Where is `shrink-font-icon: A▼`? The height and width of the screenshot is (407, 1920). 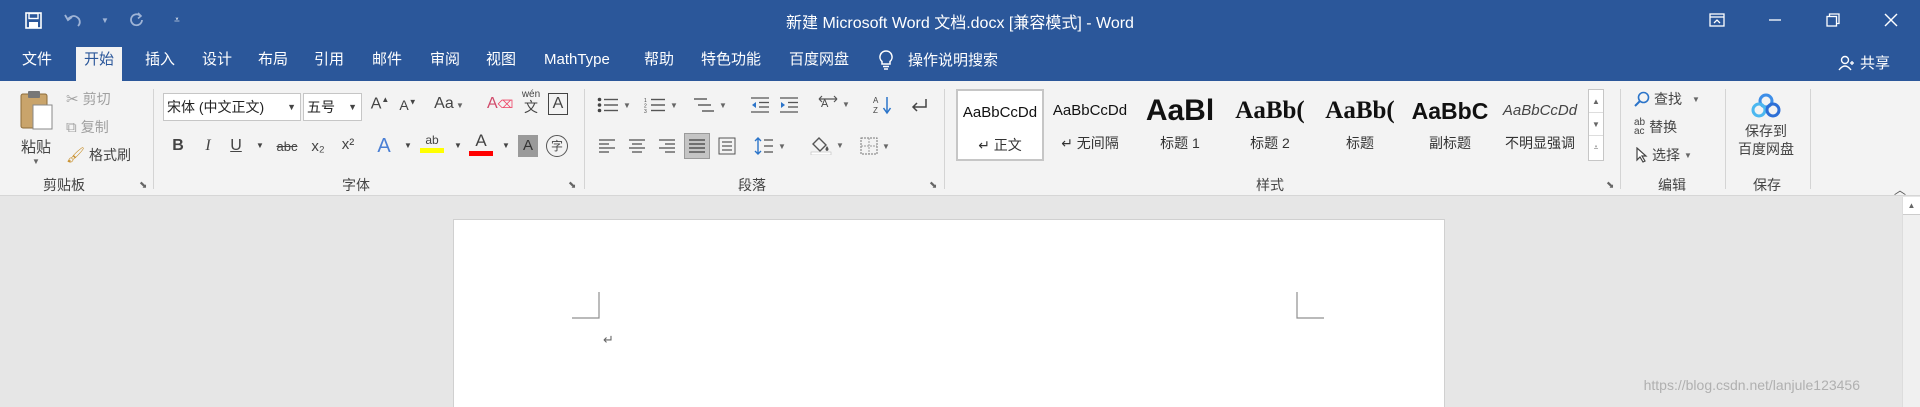 shrink-font-icon: A▼ is located at coordinates (408, 105).